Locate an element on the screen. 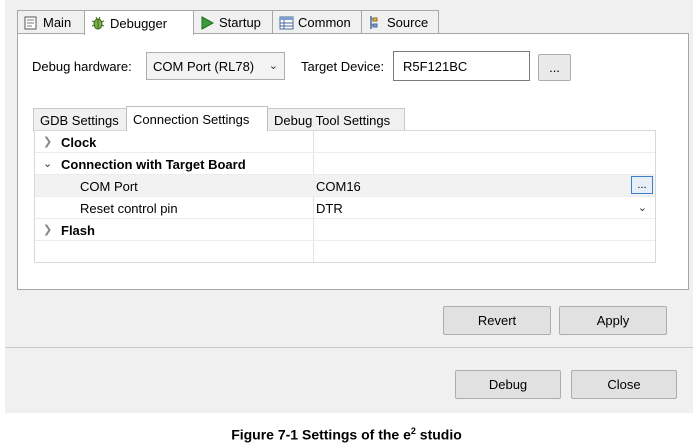 This screenshot has width=693, height=448. tree-row-empty is located at coordinates (345, 252).